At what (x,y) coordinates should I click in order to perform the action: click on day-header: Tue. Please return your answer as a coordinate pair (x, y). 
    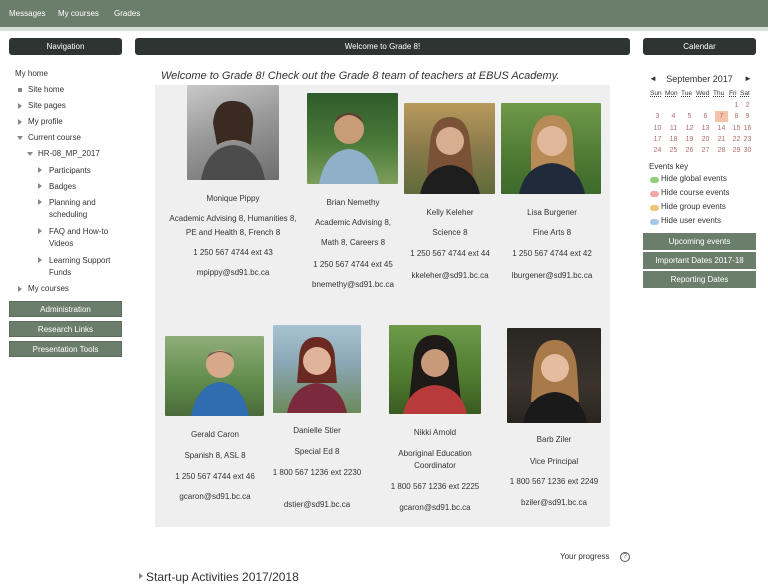
    Looking at the image, I should click on (686, 93).